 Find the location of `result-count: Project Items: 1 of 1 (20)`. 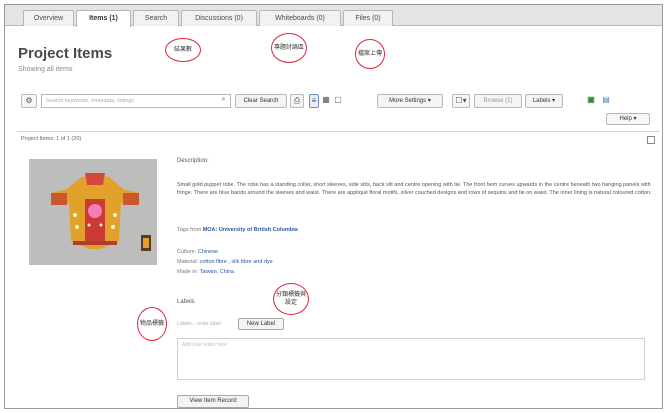

result-count: Project Items: 1 of 1 (20) is located at coordinates (51, 139).